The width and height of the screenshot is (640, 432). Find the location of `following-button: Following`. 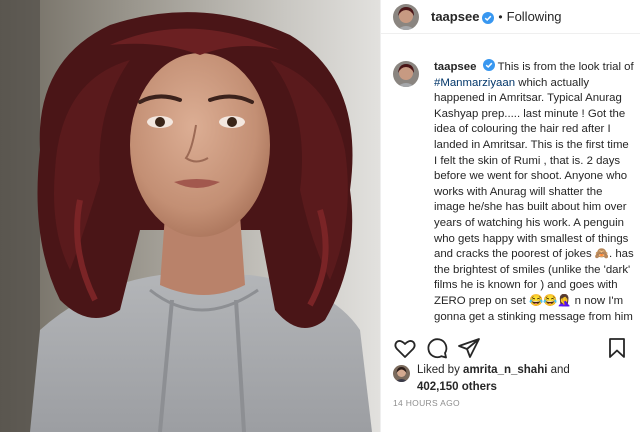

following-button: Following is located at coordinates (534, 16).